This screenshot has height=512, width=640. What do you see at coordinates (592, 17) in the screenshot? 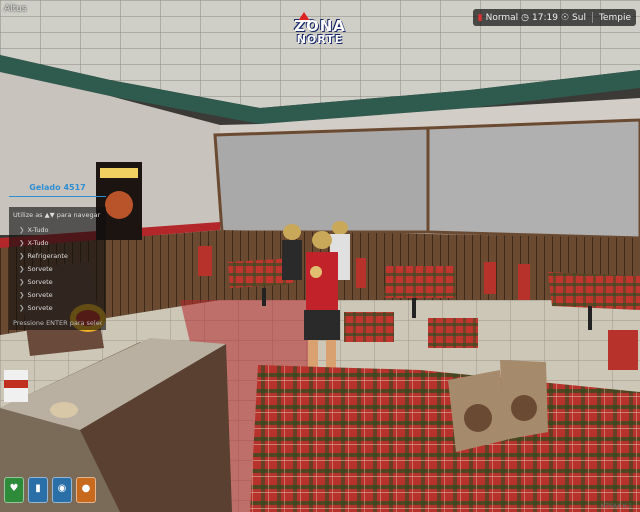
I see `status-divider` at bounding box center [592, 17].